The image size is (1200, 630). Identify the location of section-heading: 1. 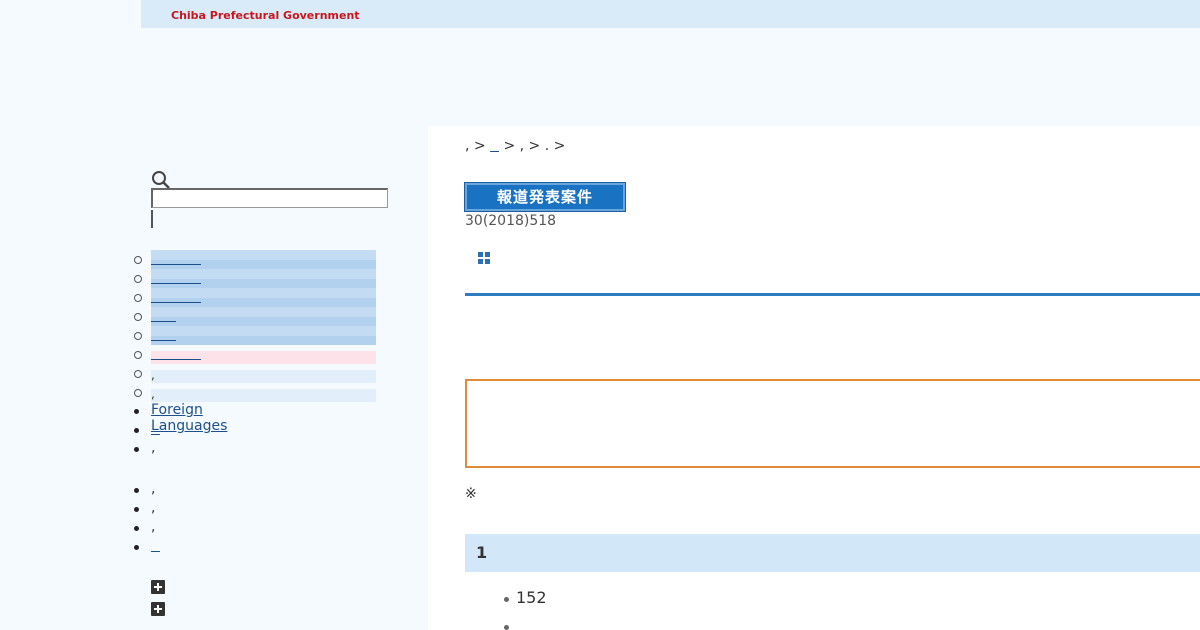
(832, 553).